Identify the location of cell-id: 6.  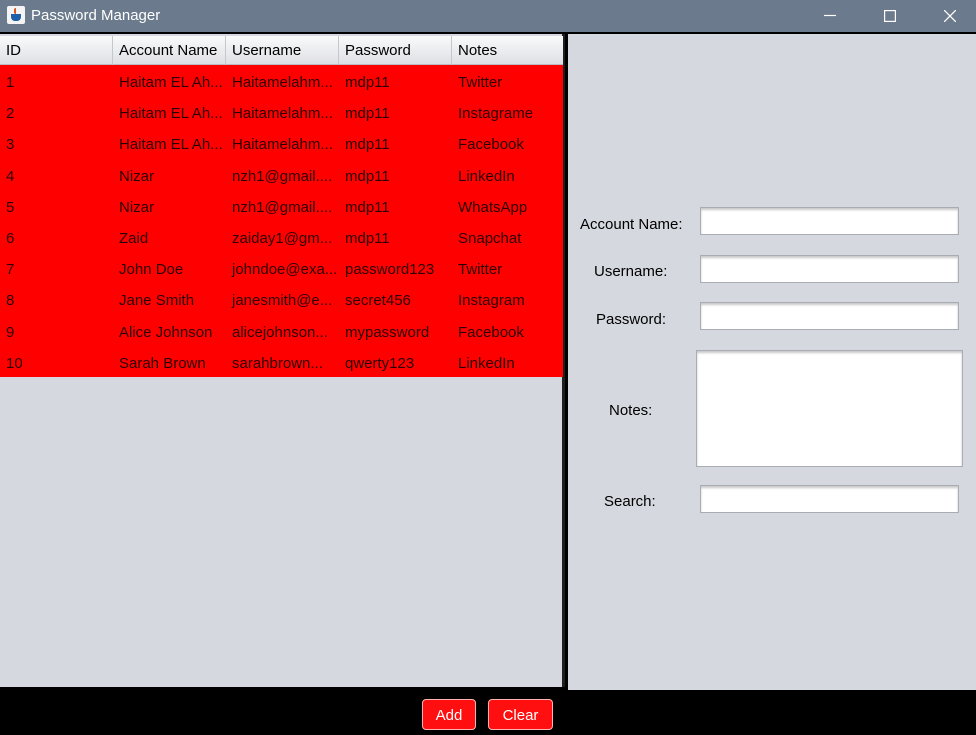
(56, 236).